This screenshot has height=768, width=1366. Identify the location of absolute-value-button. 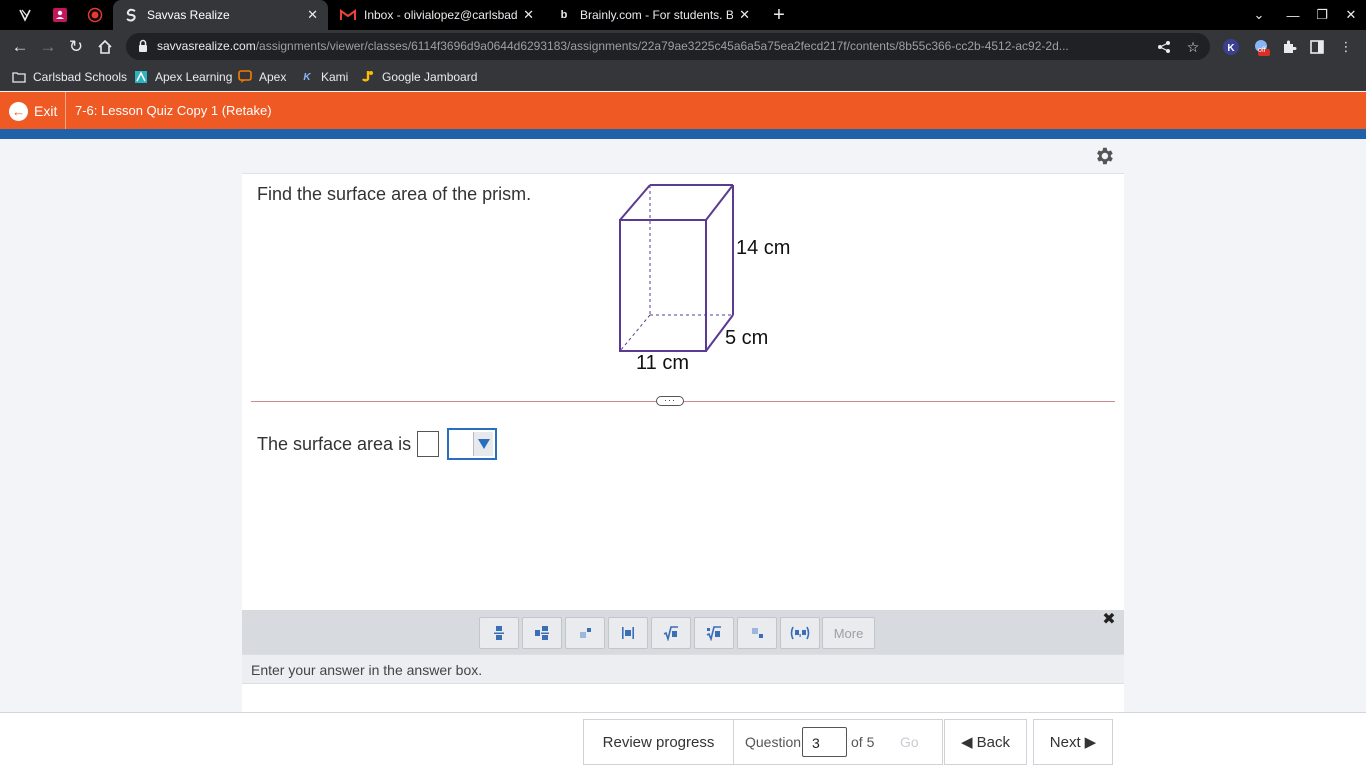
(628, 633).